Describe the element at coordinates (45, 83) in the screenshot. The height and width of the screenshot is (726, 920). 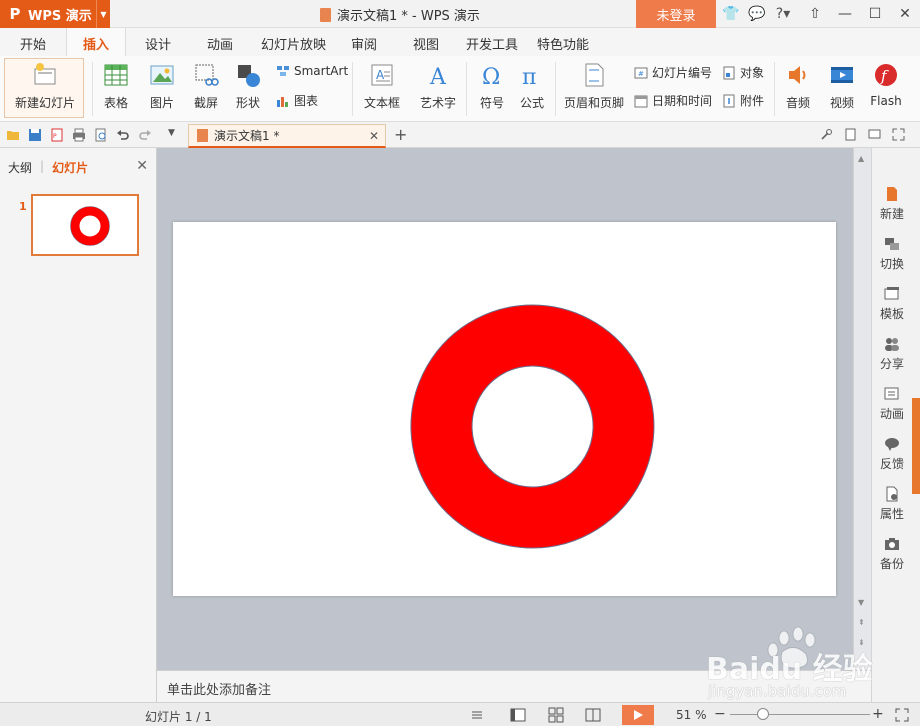
I see `new-slide-button: 新建幻灯片` at that location.